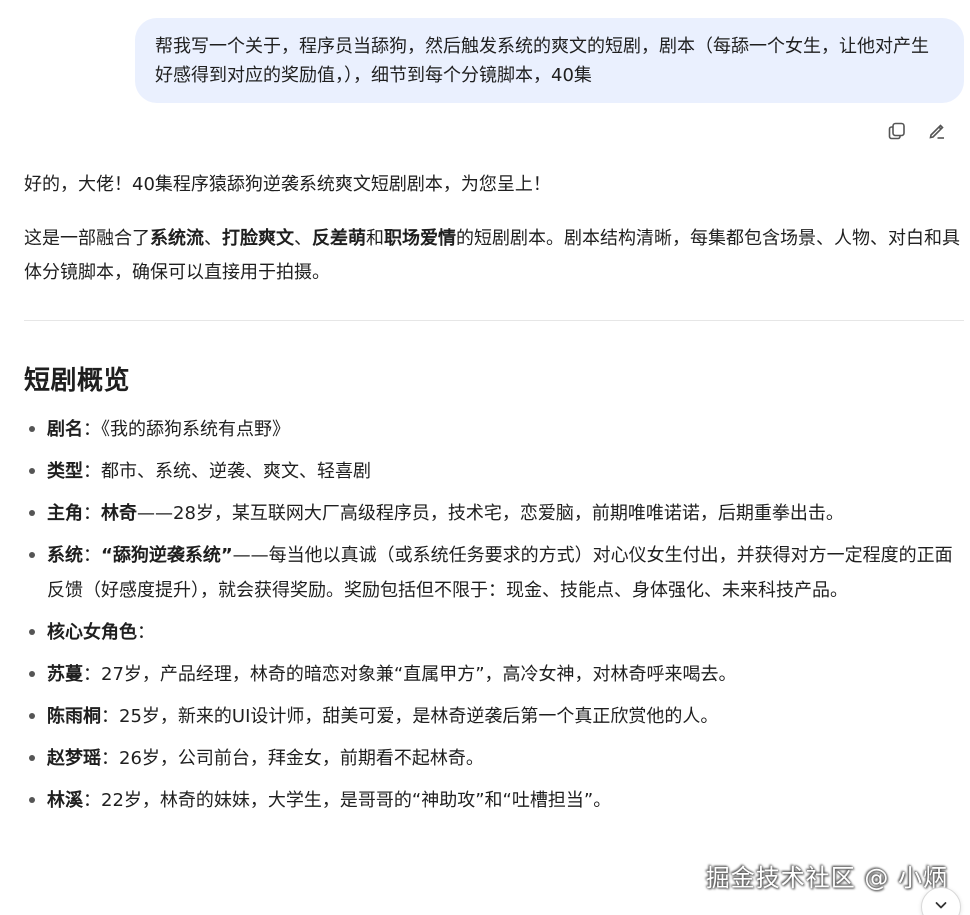 The height and width of the screenshot is (915, 970). Describe the element at coordinates (494, 758) in the screenshot. I see `list-item-character: 赵梦瑶：26岁，公司前台，拜金女，前期看不起林奇。` at that location.